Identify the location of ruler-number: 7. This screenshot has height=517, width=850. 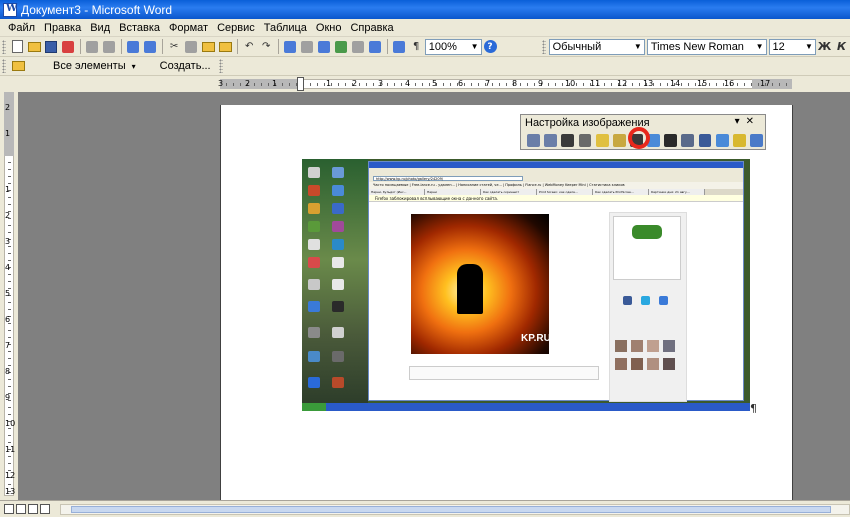
(8, 345).